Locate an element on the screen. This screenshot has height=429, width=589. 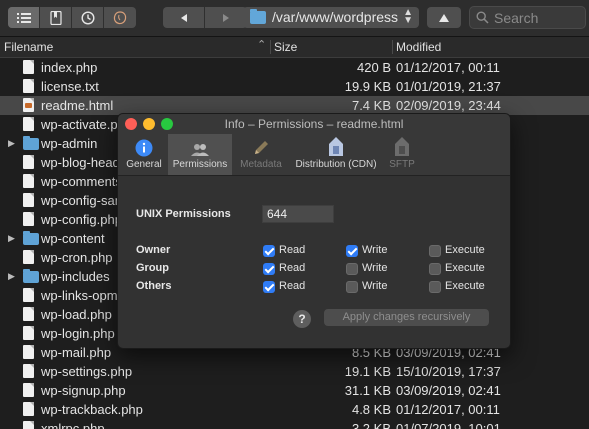
people-icon is located at coordinates (200, 150).